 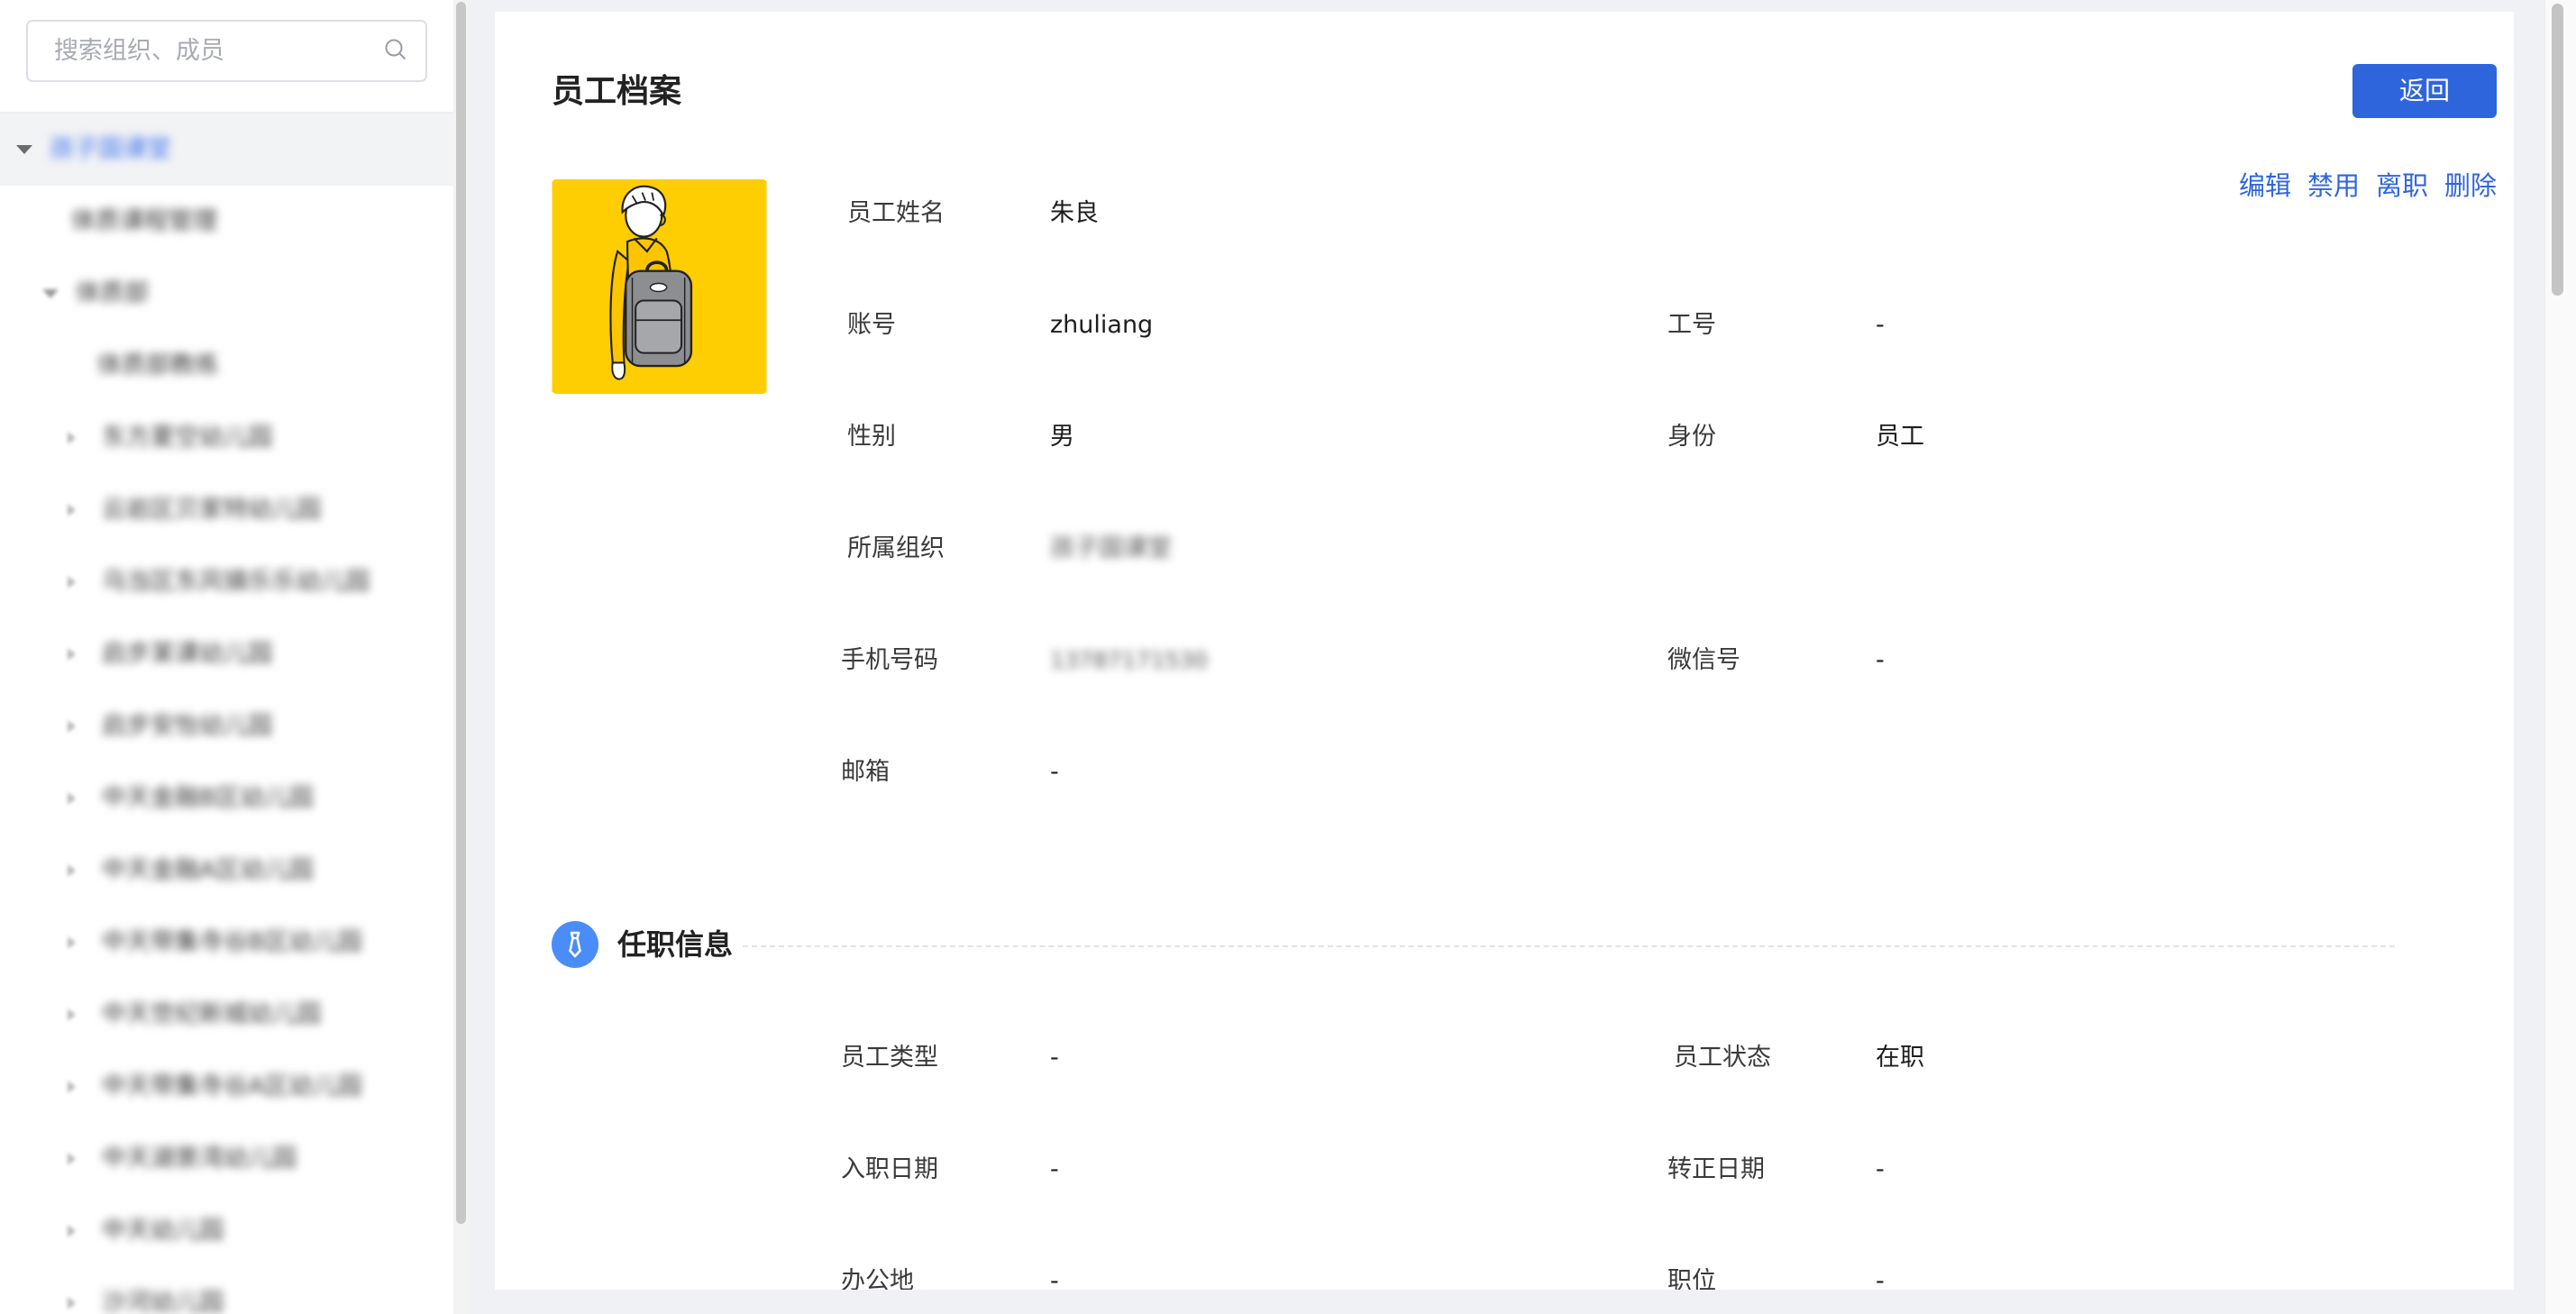 I want to click on tree-node: 中天金融B区幼儿园, so click(x=226, y=798).